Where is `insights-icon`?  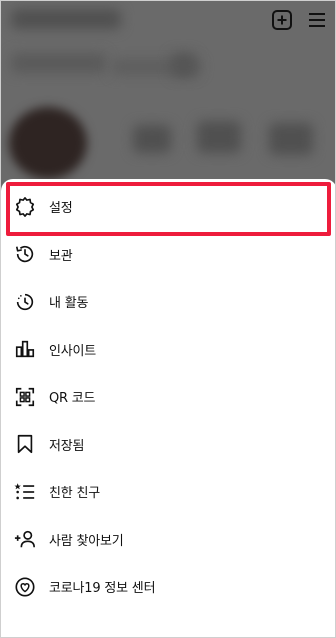 insights-icon is located at coordinates (25, 349).